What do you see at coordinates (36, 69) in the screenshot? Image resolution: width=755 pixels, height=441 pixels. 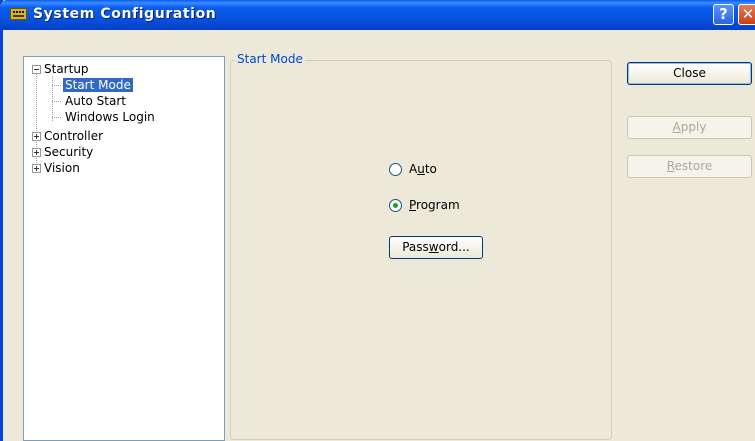 I see `collapse-icon` at bounding box center [36, 69].